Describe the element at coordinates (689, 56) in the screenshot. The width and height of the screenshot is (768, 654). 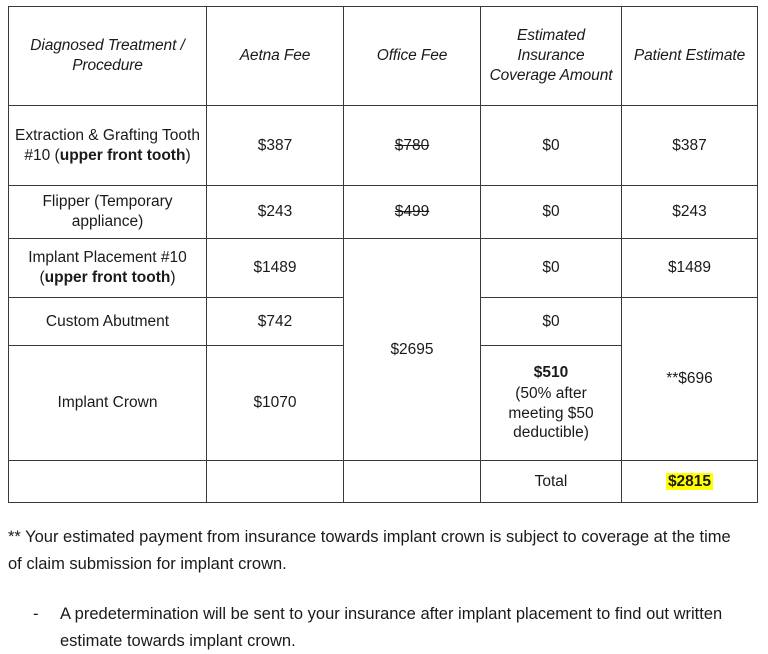
I see `column-header-patient-estimate: Patient Estimate` at that location.